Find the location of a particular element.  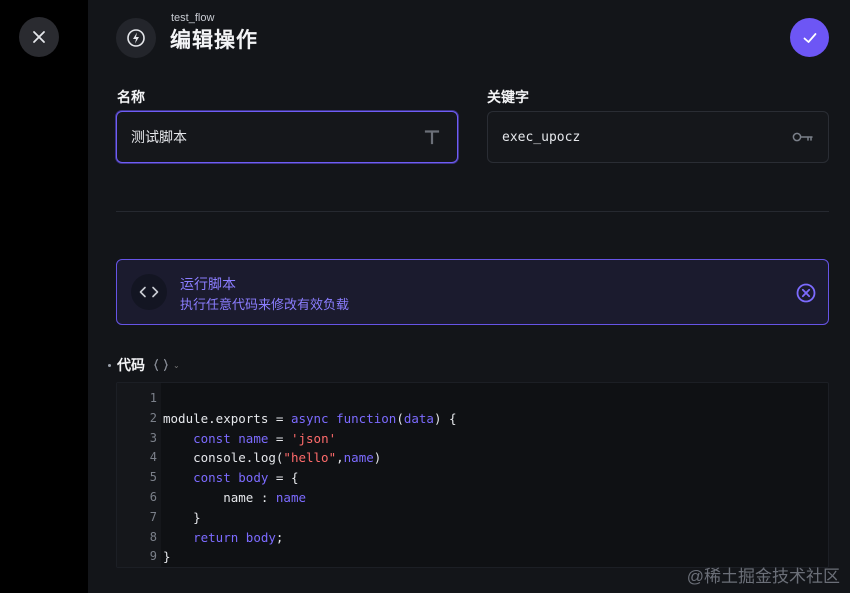

line-number: 9 is located at coordinates (153, 556).